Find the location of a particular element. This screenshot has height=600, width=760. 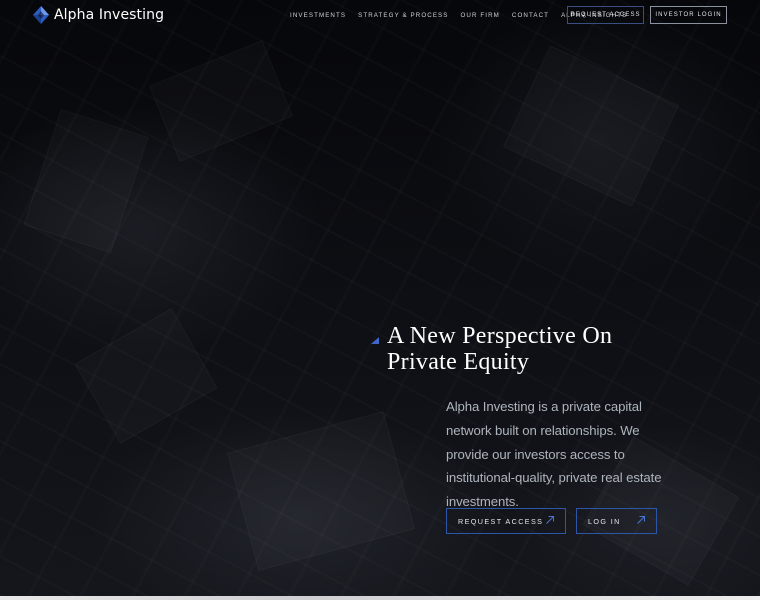

brand-logo: Alpha Investing is located at coordinates (98, 15).